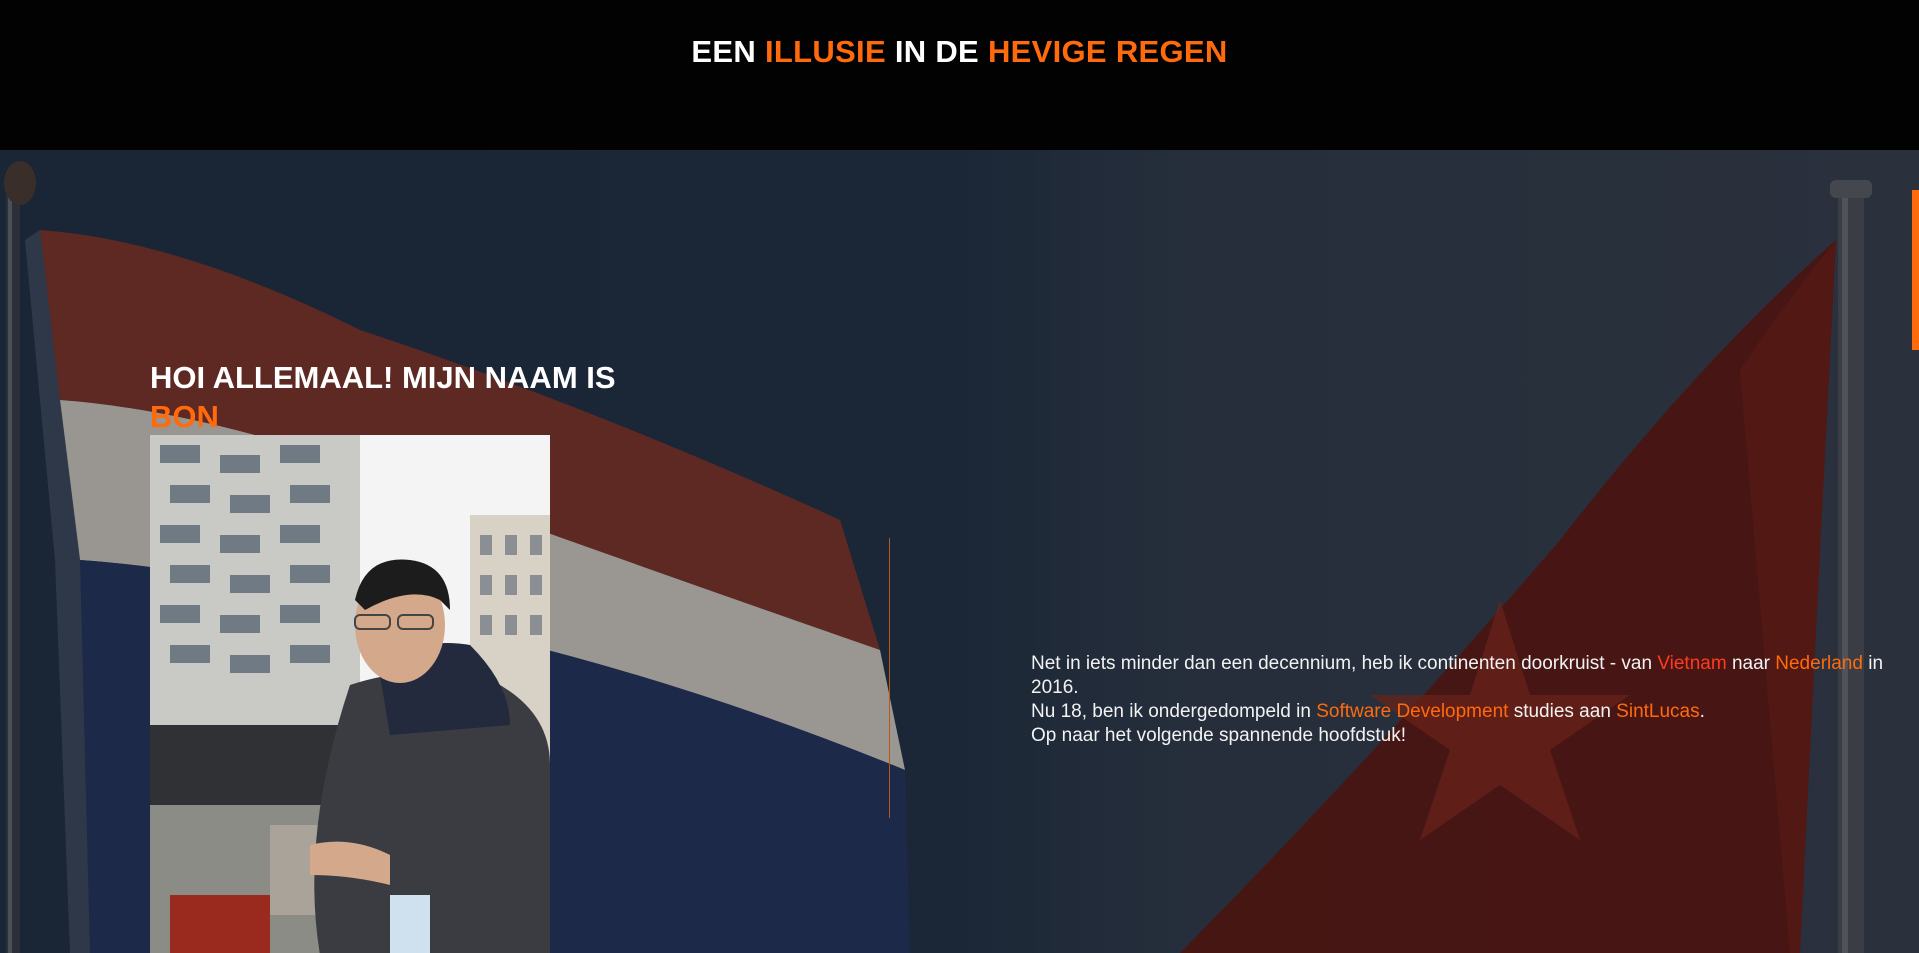 This screenshot has height=953, width=1919. I want to click on intro-name: BON, so click(184, 416).